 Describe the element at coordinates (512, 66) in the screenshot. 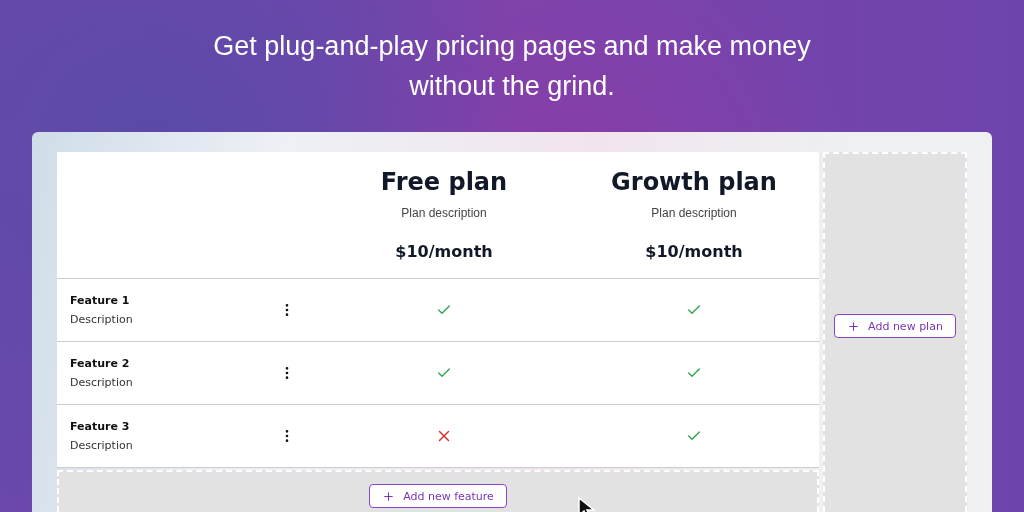

I see `hero-subtitle: Get plug-and-play pricing pages and make money without the grind.` at that location.